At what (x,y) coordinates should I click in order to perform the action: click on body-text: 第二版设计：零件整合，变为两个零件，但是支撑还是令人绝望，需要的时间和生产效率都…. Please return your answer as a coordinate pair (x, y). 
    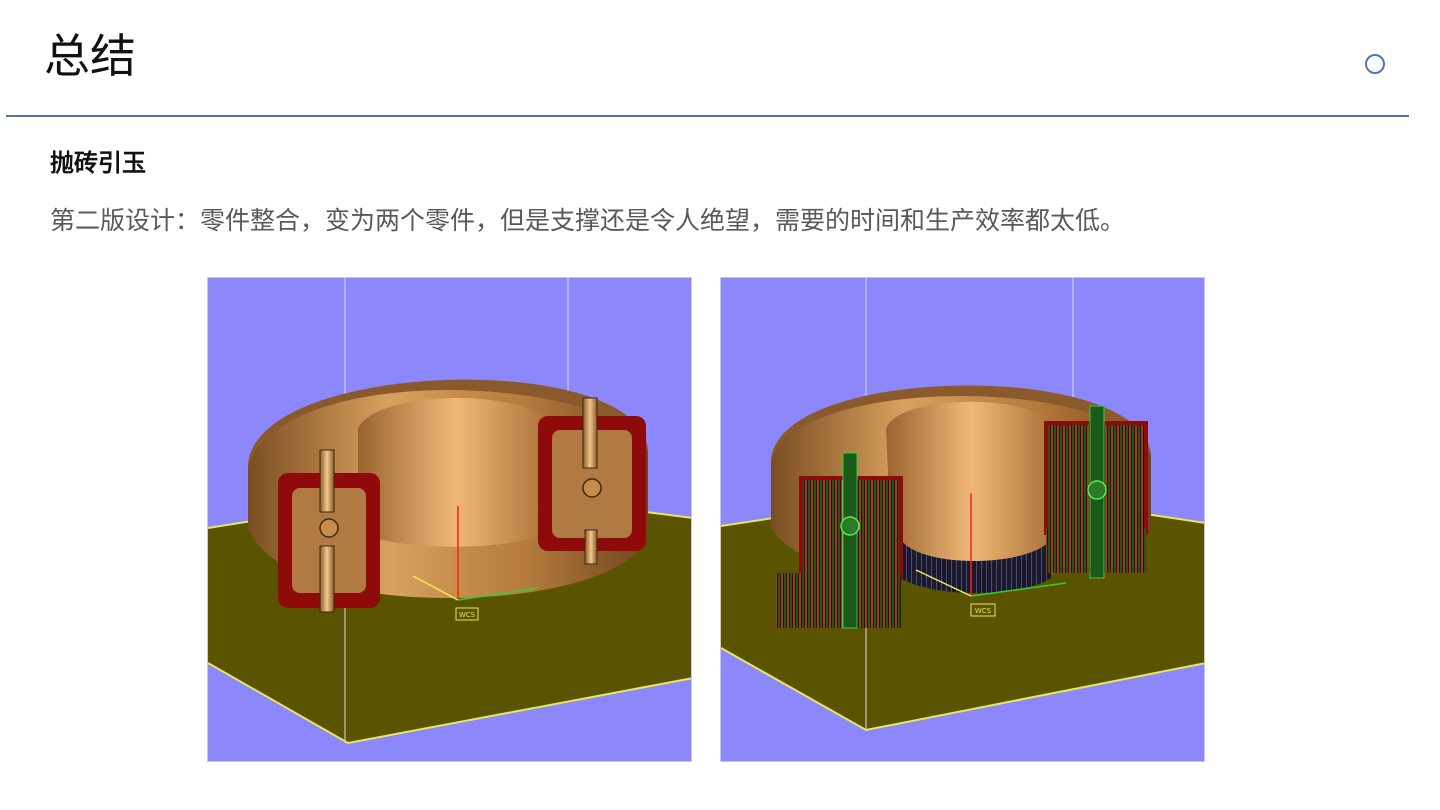
    Looking at the image, I should click on (588, 220).